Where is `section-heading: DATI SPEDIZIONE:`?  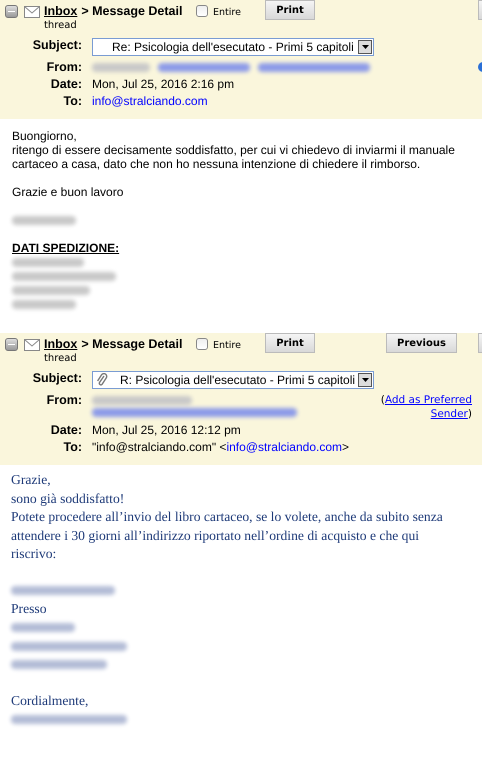
section-heading: DATI SPEDIZIONE: is located at coordinates (66, 248).